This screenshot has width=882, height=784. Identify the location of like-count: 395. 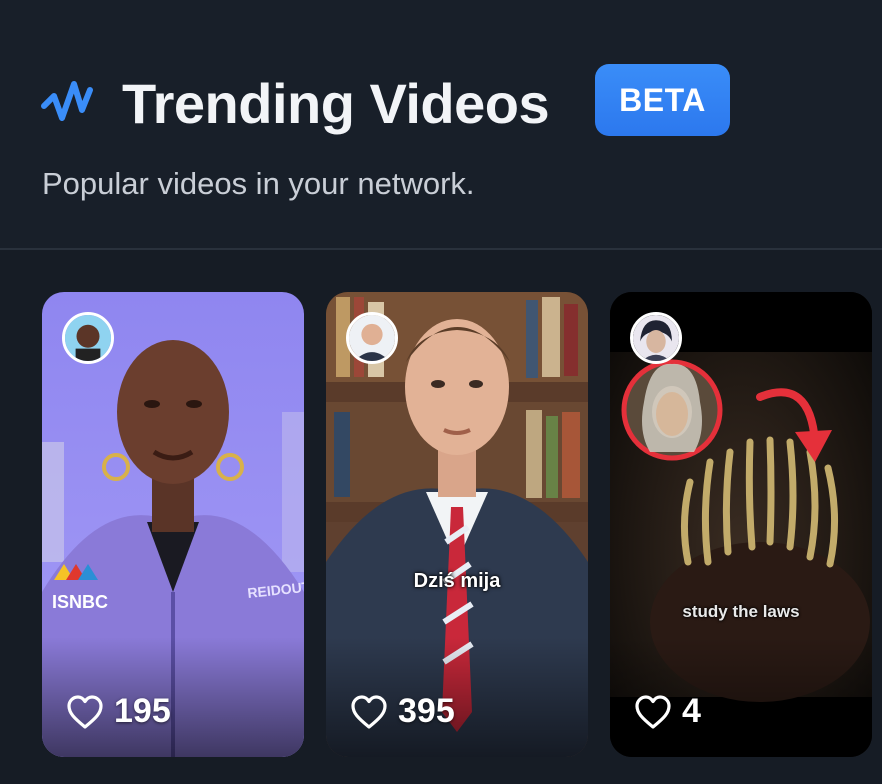
(402, 711).